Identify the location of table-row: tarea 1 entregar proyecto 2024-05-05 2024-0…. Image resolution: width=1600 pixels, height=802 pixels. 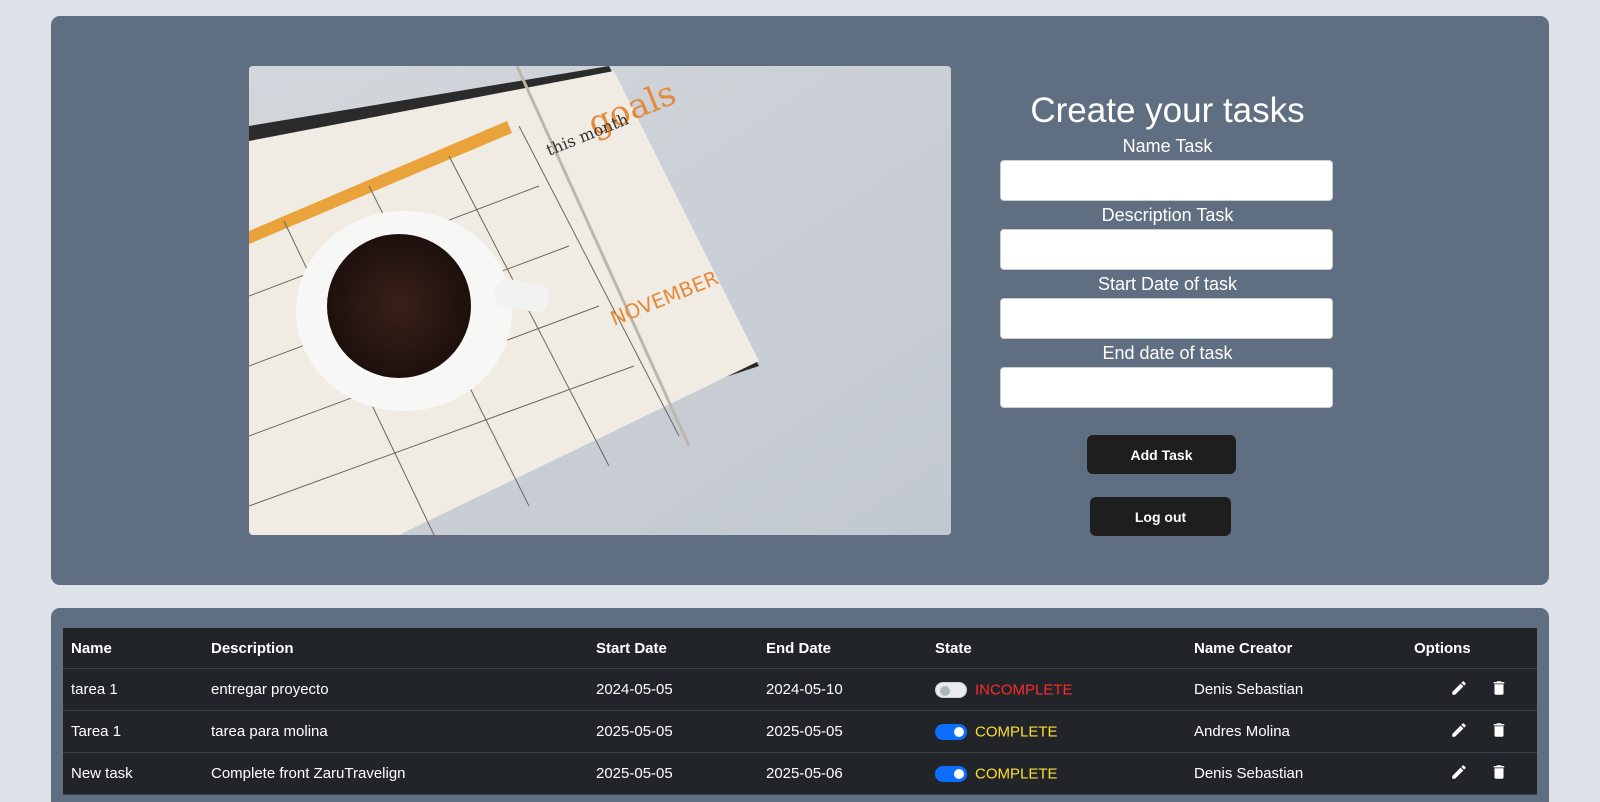
(800, 689).